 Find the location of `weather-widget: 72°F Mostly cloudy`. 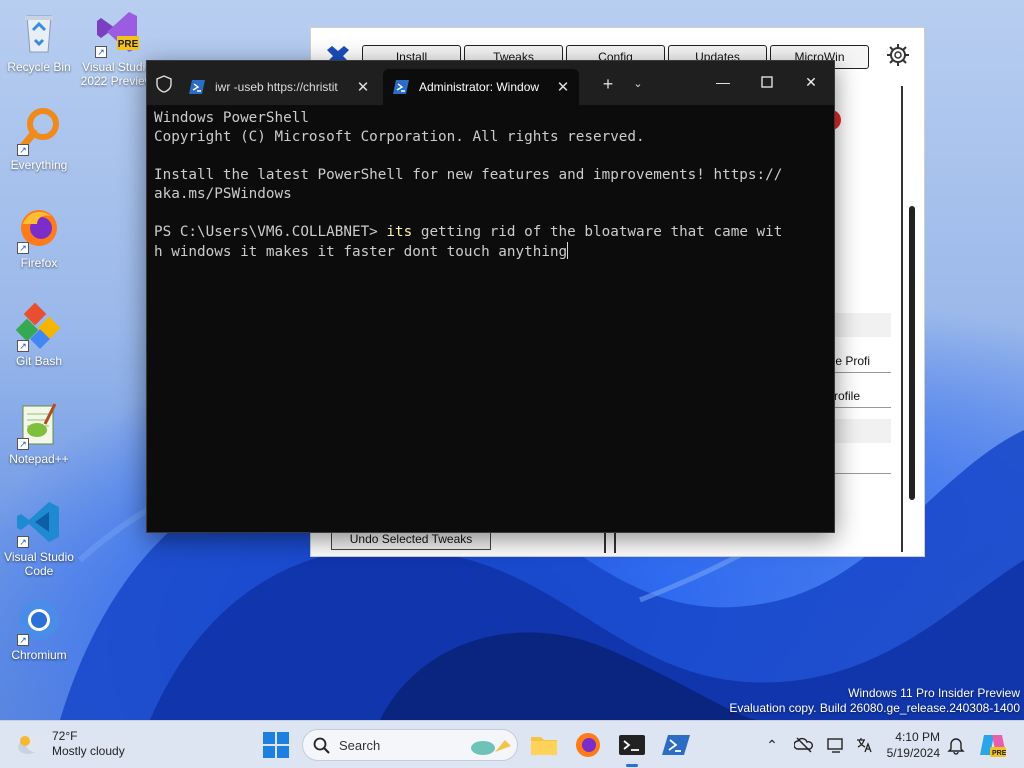

weather-widget: 72°F Mostly cloudy is located at coordinates (70, 744).